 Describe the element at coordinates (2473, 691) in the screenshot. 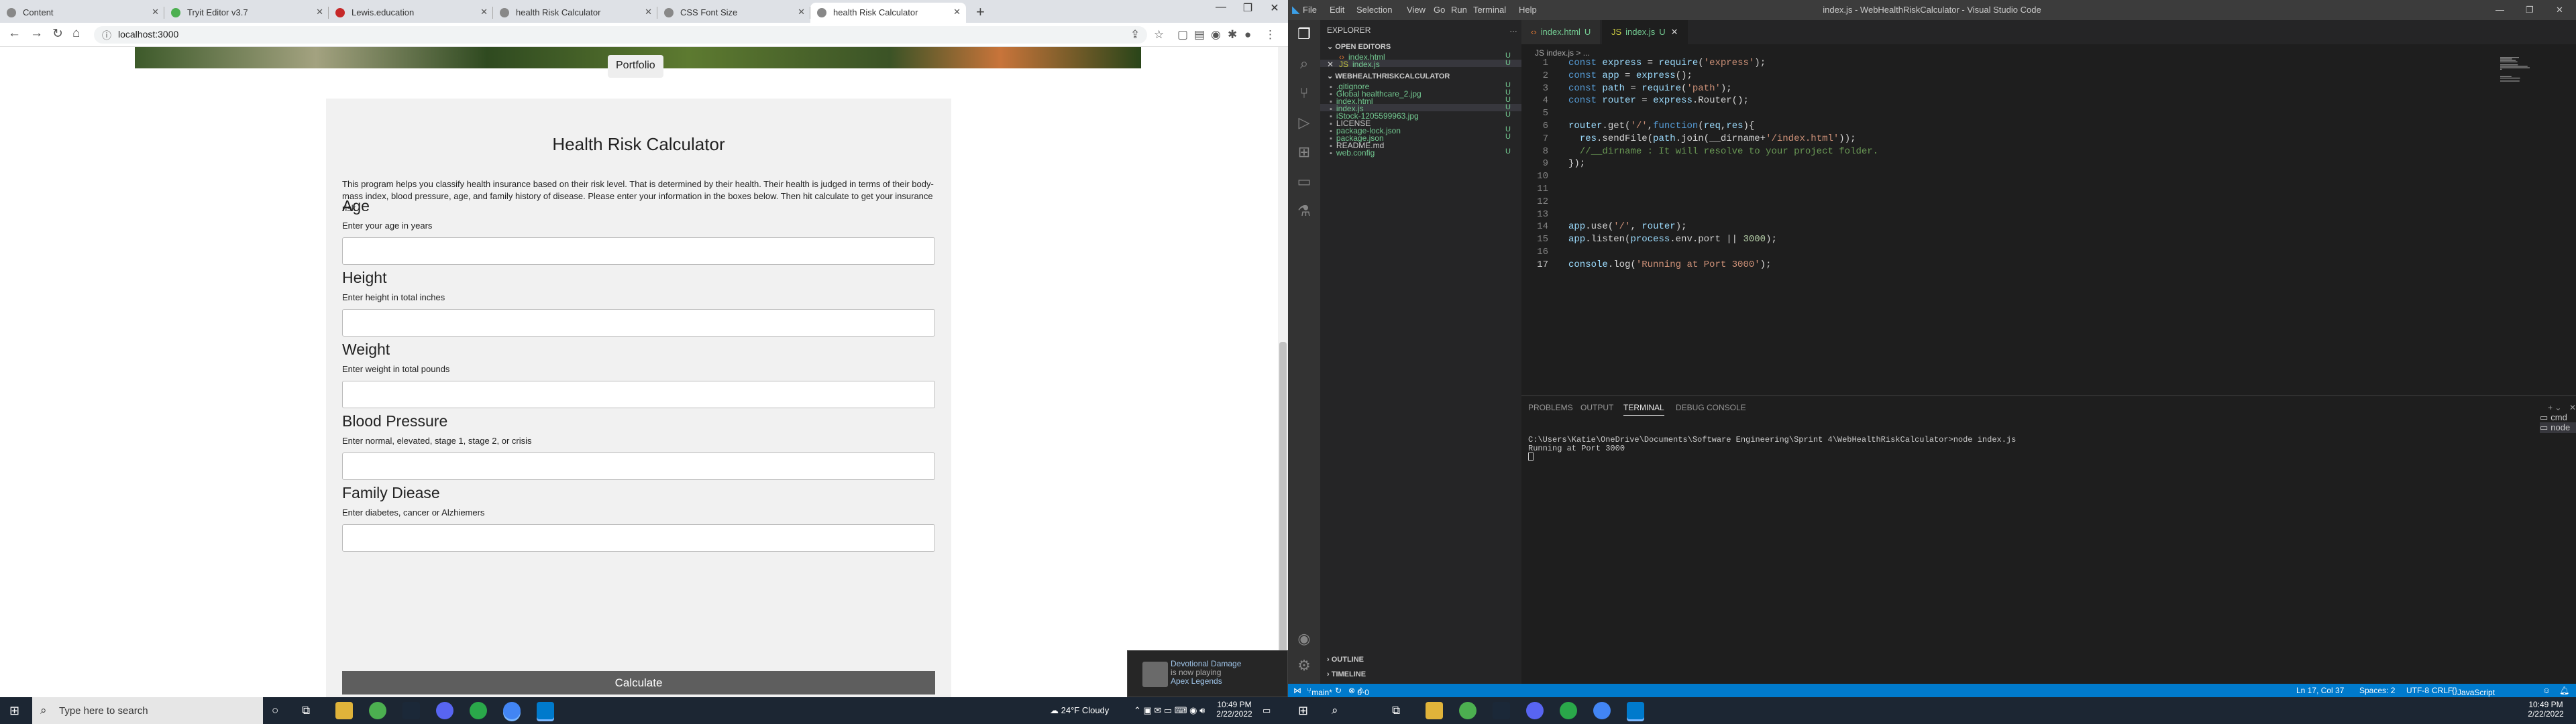

I see `language-mode: {} JavaScript` at that location.